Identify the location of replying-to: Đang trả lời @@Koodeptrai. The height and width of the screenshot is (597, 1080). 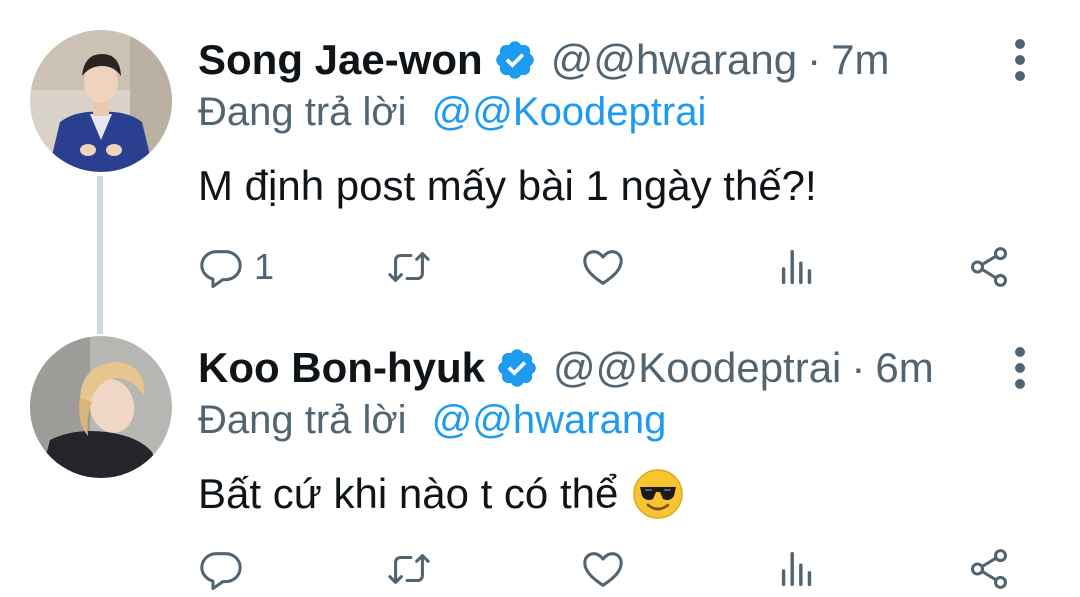
(452, 112).